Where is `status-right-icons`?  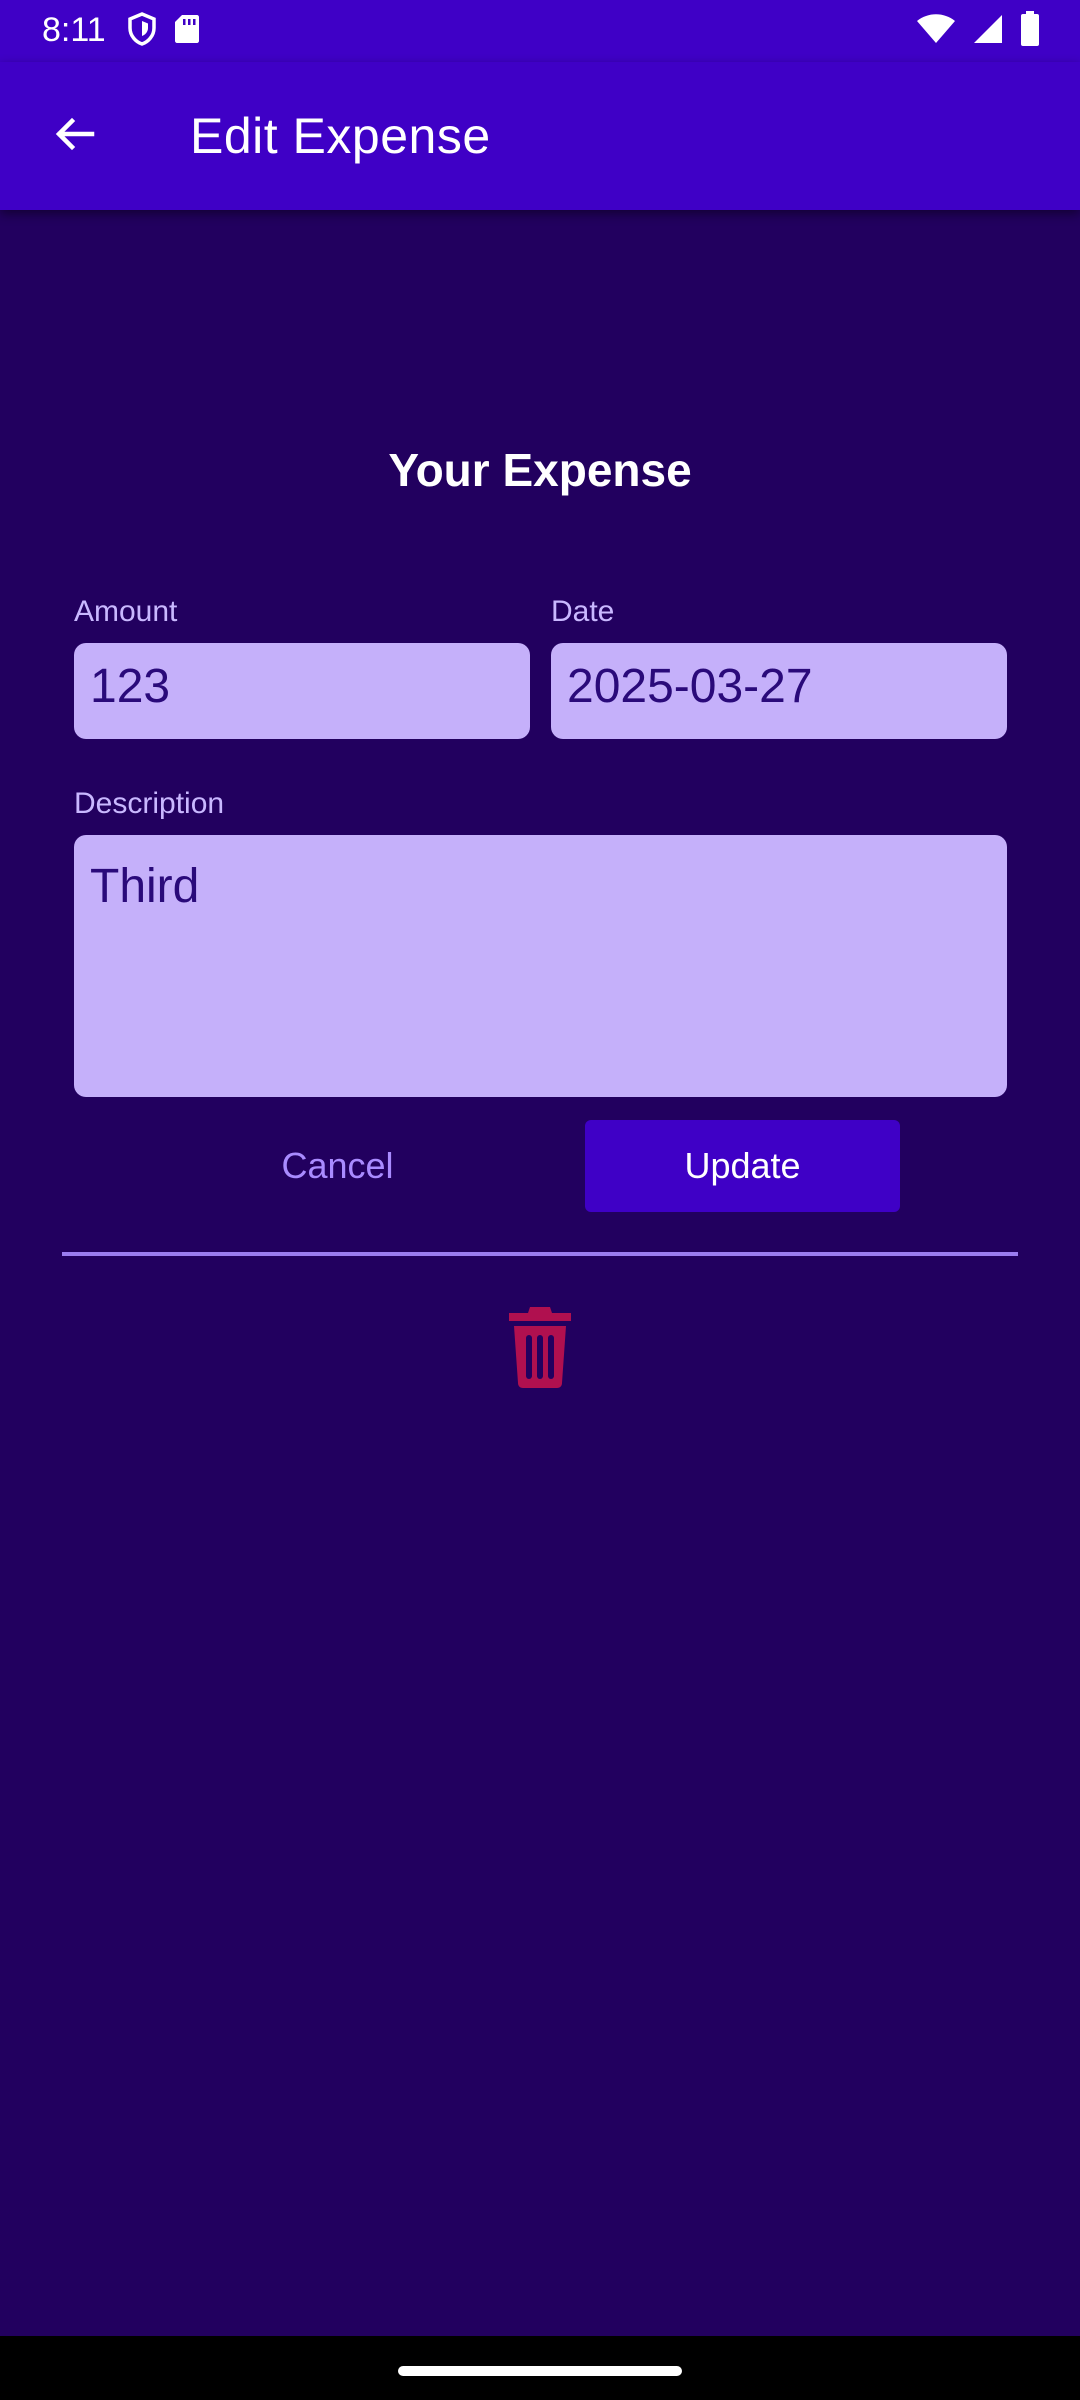
status-right-icons is located at coordinates (978, 31).